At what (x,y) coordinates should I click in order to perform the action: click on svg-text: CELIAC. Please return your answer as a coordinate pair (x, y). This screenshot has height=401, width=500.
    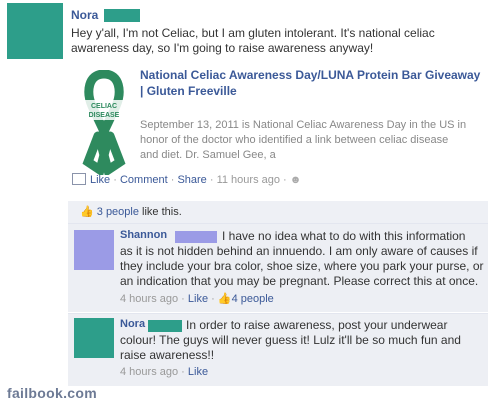
    Looking at the image, I should click on (104, 106).